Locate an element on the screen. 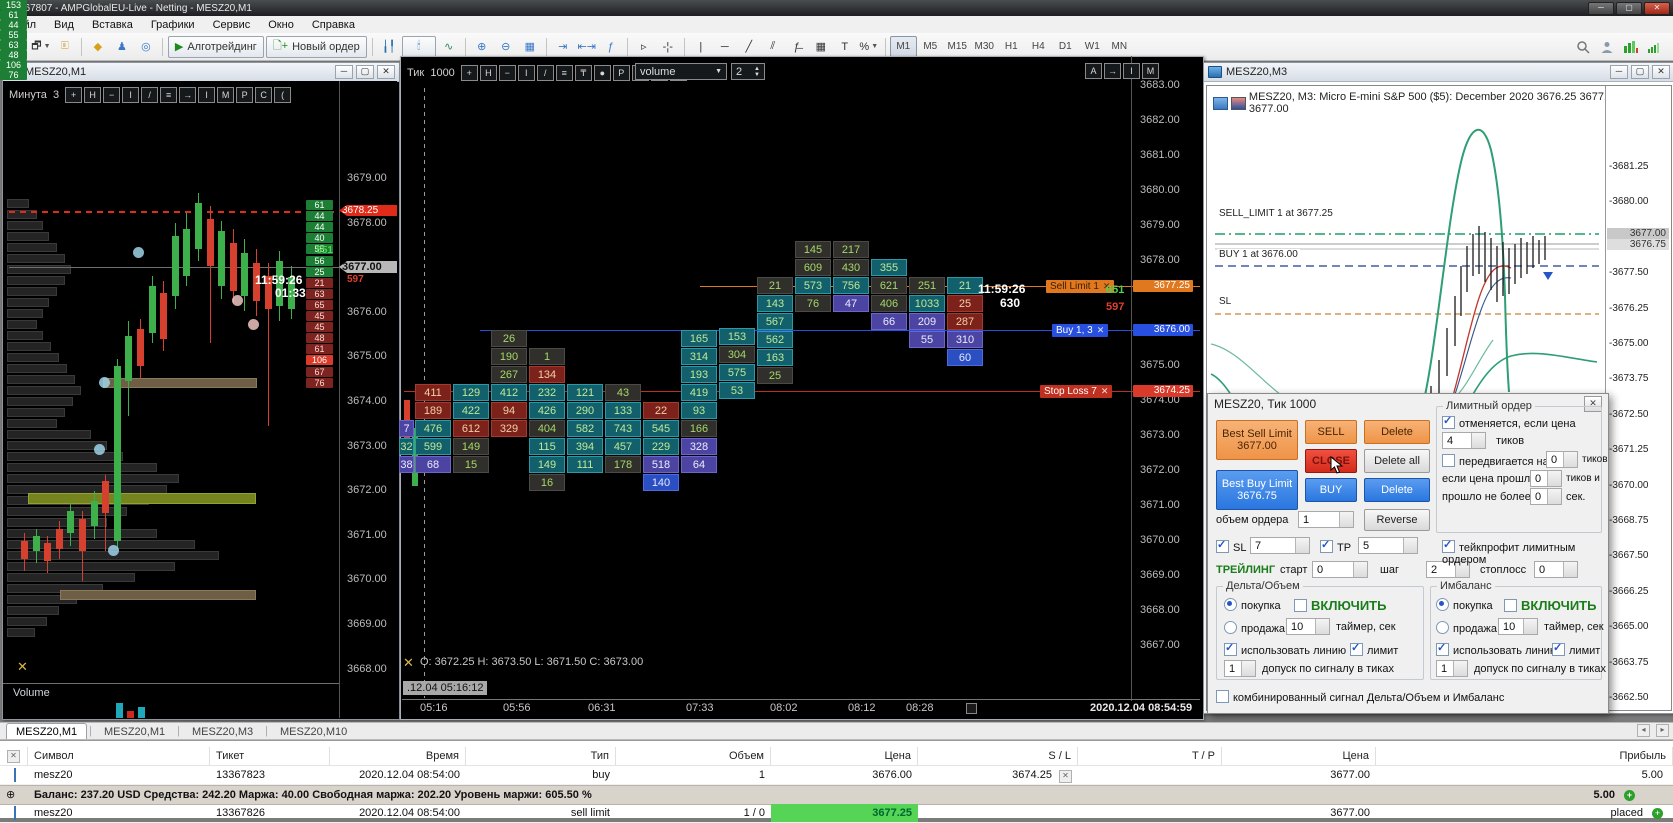 This screenshot has height=823, width=1673. algo-trading-button: ▶ Алготрейдинг is located at coordinates (215, 46).